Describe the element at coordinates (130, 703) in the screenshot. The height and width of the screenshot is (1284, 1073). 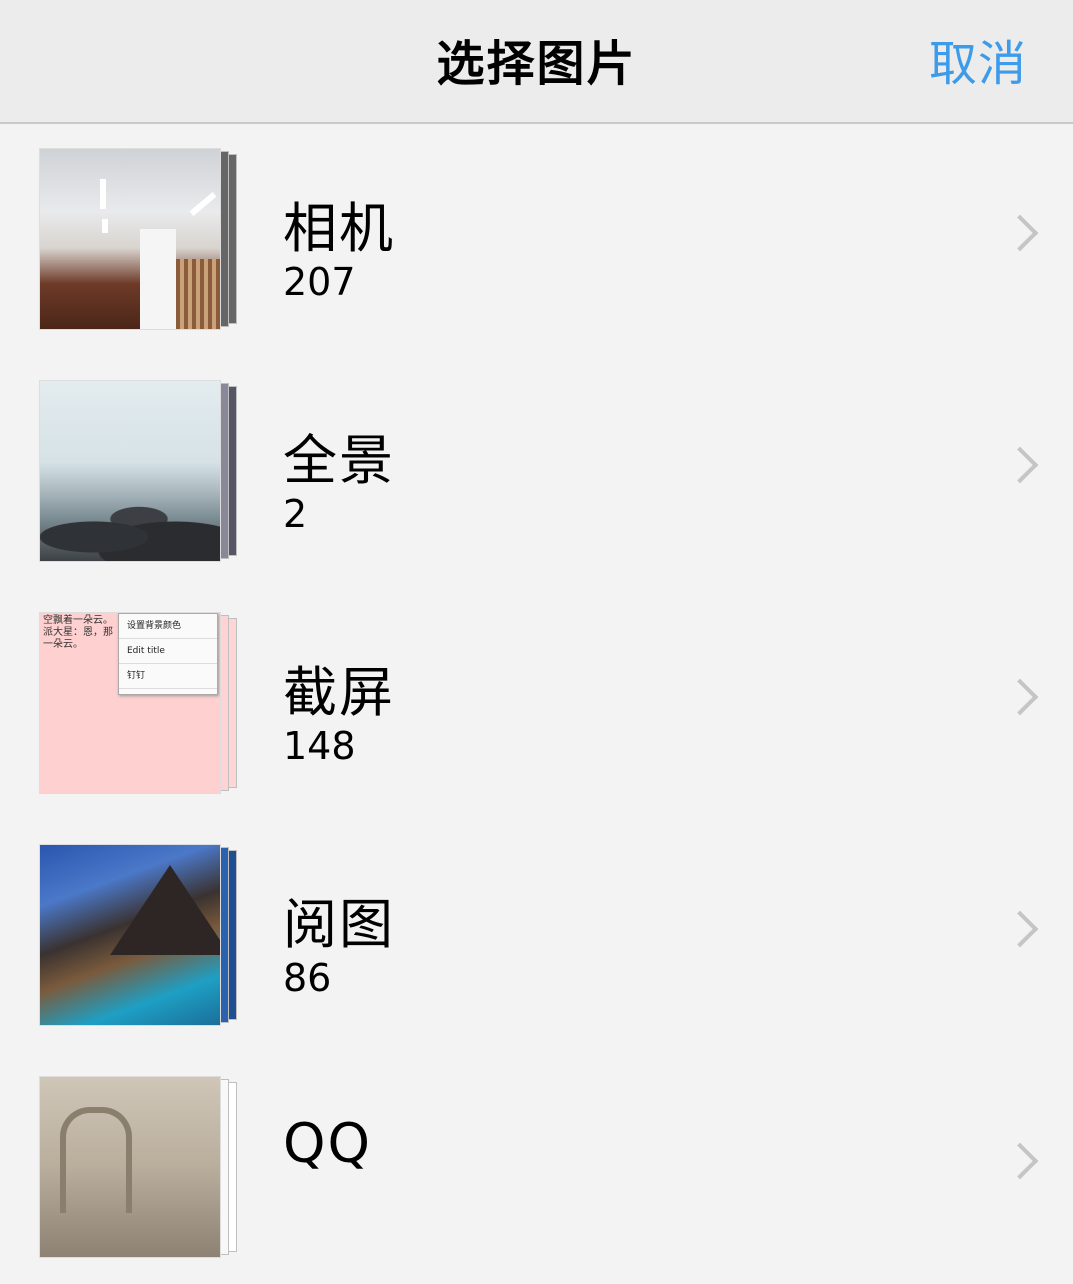
I see `album-cover-image: 空飘着一朵云。派大星：恩，那一朵云。 设置背景颜色 Edit title 钉钉` at that location.